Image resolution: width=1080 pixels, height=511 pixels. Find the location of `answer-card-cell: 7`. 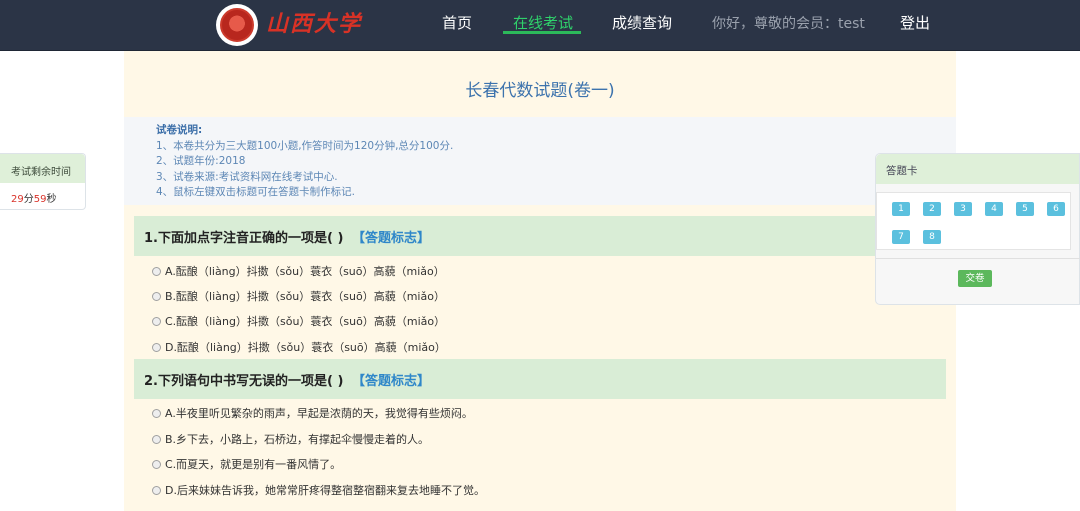

answer-card-cell: 7 is located at coordinates (901, 237).